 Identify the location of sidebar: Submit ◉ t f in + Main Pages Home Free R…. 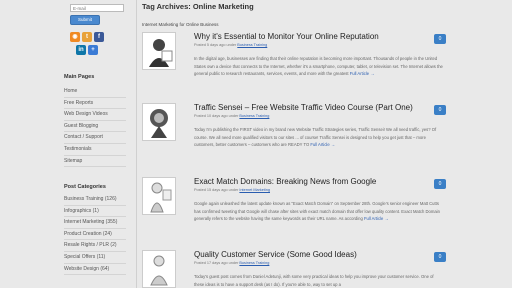
(97, 144).